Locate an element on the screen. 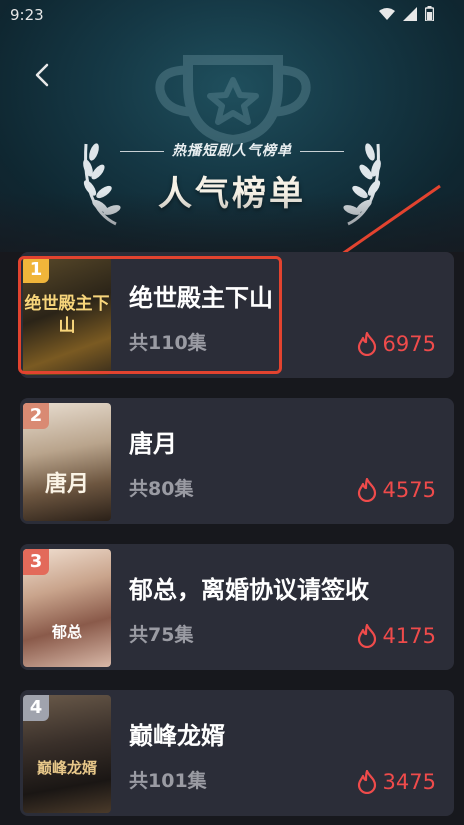  drama-title: 郁总，离婚协议请签收 is located at coordinates (249, 590).